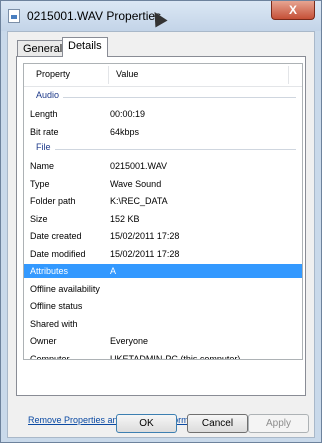  What do you see at coordinates (40, 183) in the screenshot?
I see `property-name: Type` at bounding box center [40, 183].